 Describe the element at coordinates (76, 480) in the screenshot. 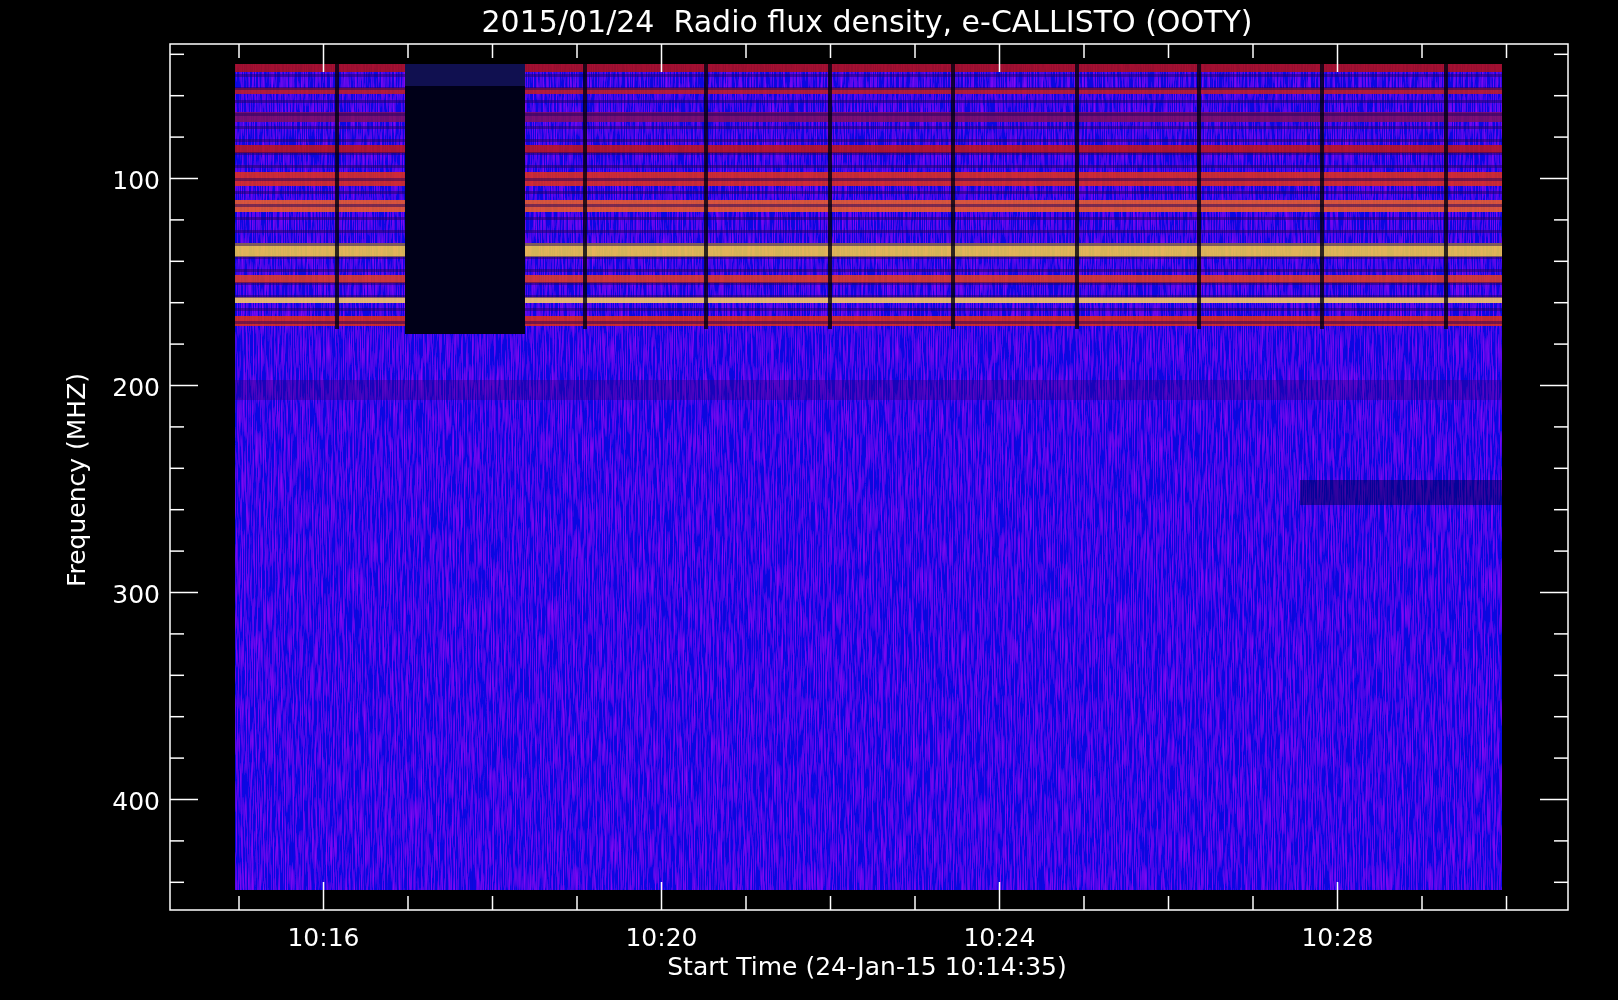

I see `axis-title: Frequency (MHZ)` at that location.